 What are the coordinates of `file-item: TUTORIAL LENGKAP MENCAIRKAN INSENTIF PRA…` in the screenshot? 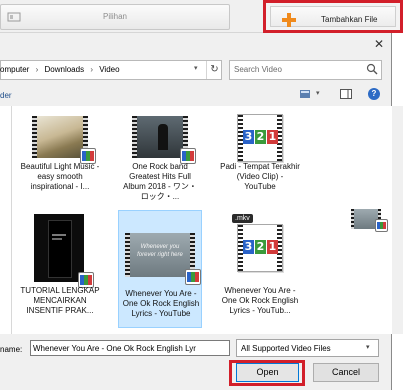 It's located at (60, 267).